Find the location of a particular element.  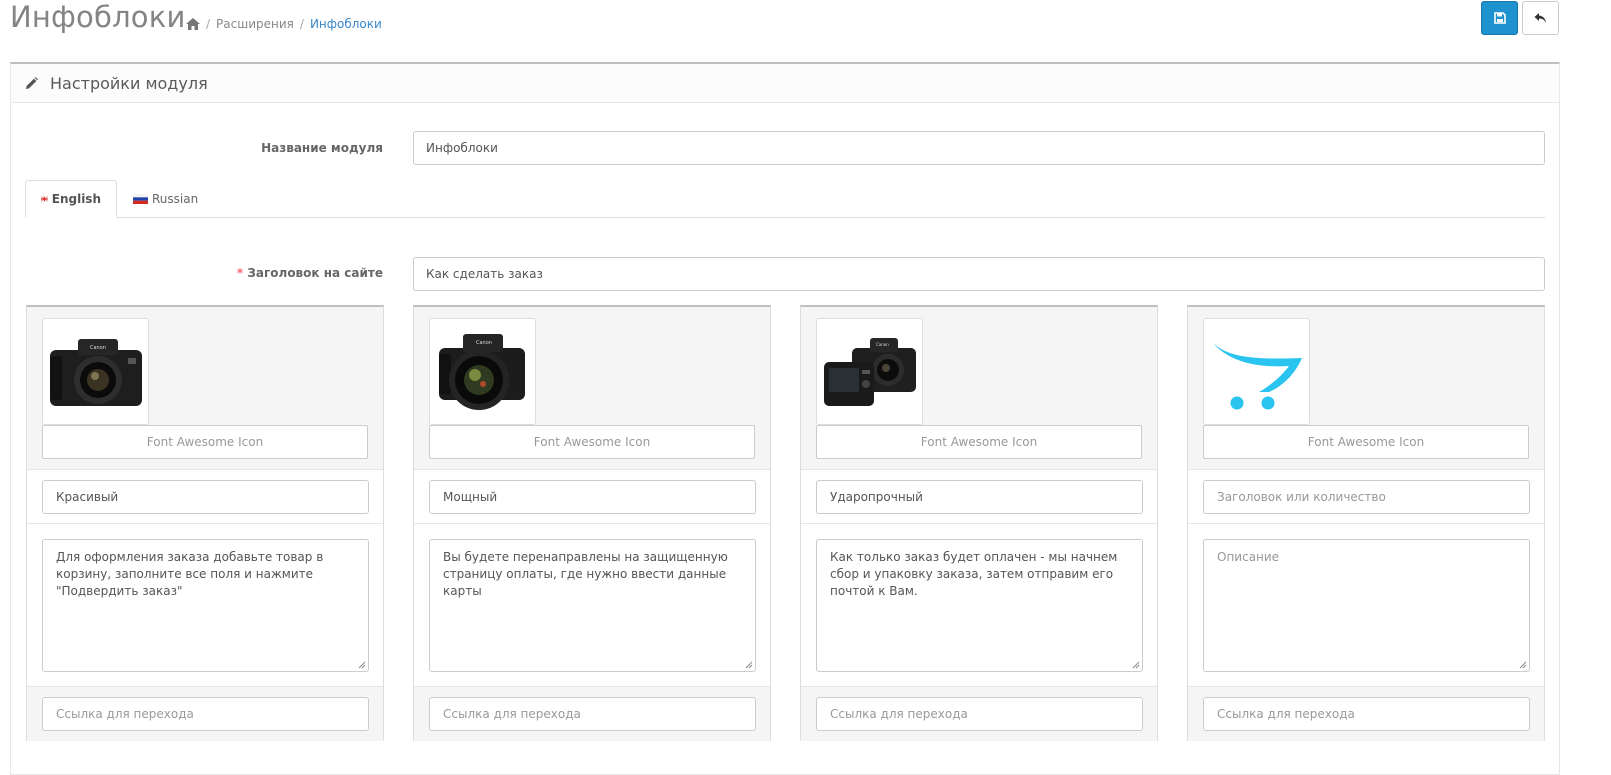

card-title-input: Красивый is located at coordinates (205, 497).